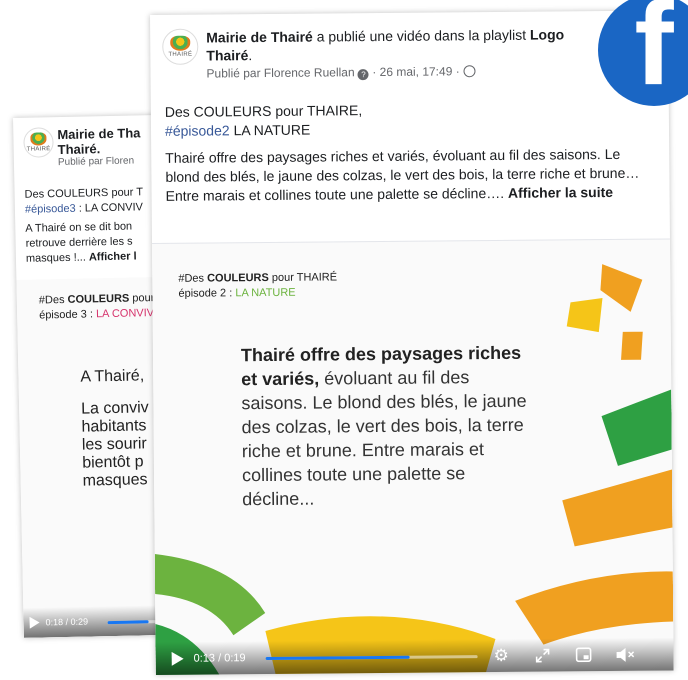 The height and width of the screenshot is (680, 688). Describe the element at coordinates (98, 621) in the screenshot. I see `video-controls: 0:18 / 0:29` at that location.